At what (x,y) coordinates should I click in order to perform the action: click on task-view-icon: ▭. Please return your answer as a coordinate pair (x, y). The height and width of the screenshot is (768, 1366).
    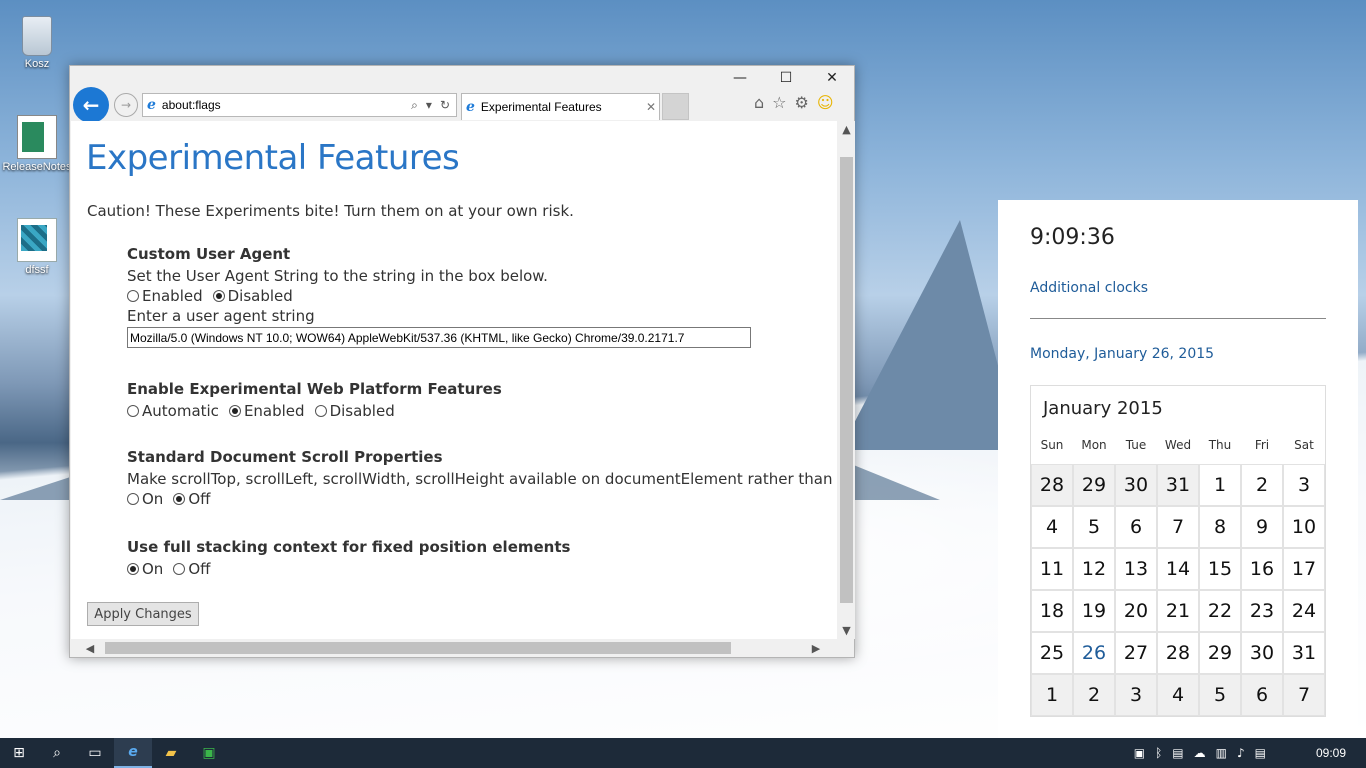
    Looking at the image, I should click on (95, 753).